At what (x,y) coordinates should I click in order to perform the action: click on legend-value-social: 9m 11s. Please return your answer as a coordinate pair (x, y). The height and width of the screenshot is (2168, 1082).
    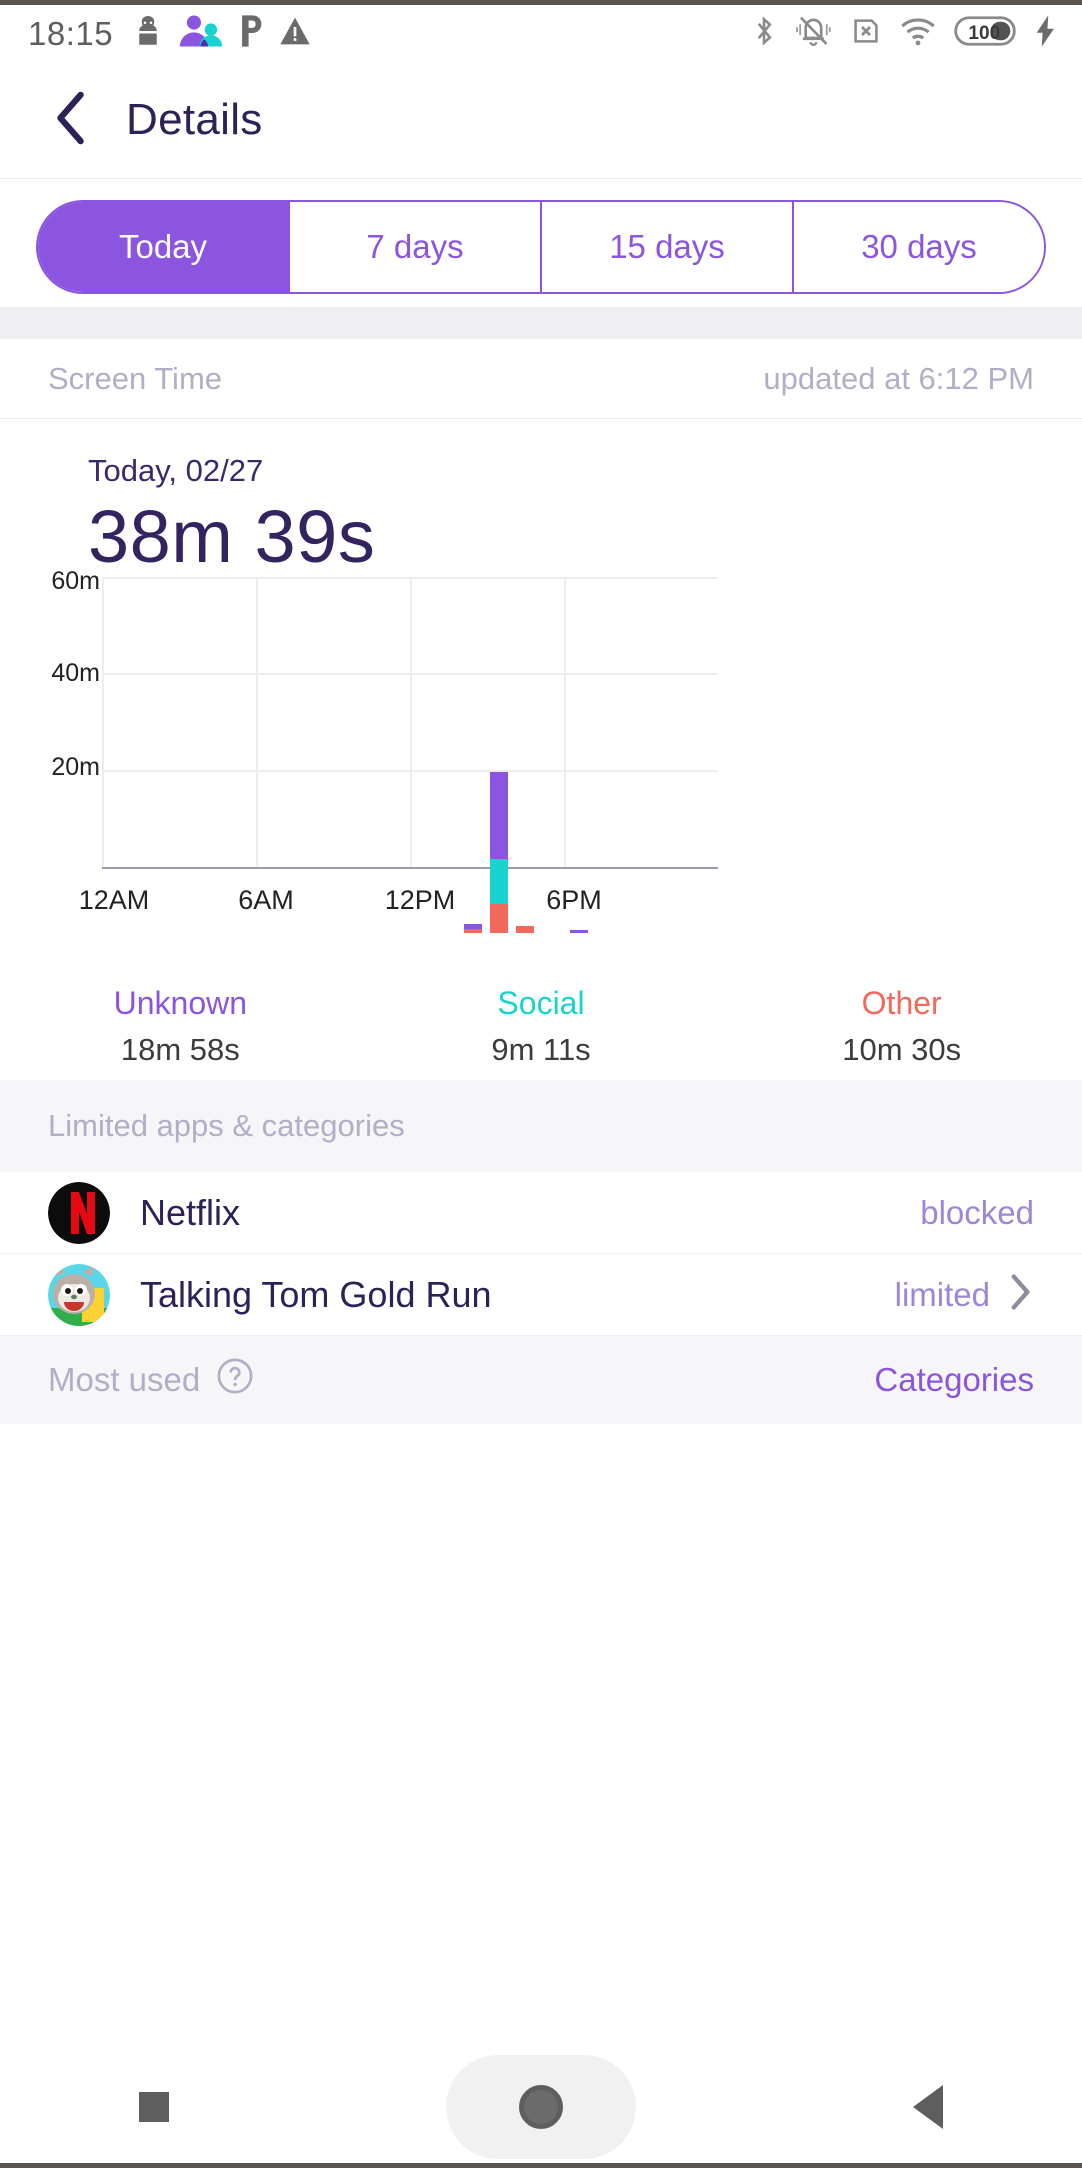
    Looking at the image, I should click on (541, 1049).